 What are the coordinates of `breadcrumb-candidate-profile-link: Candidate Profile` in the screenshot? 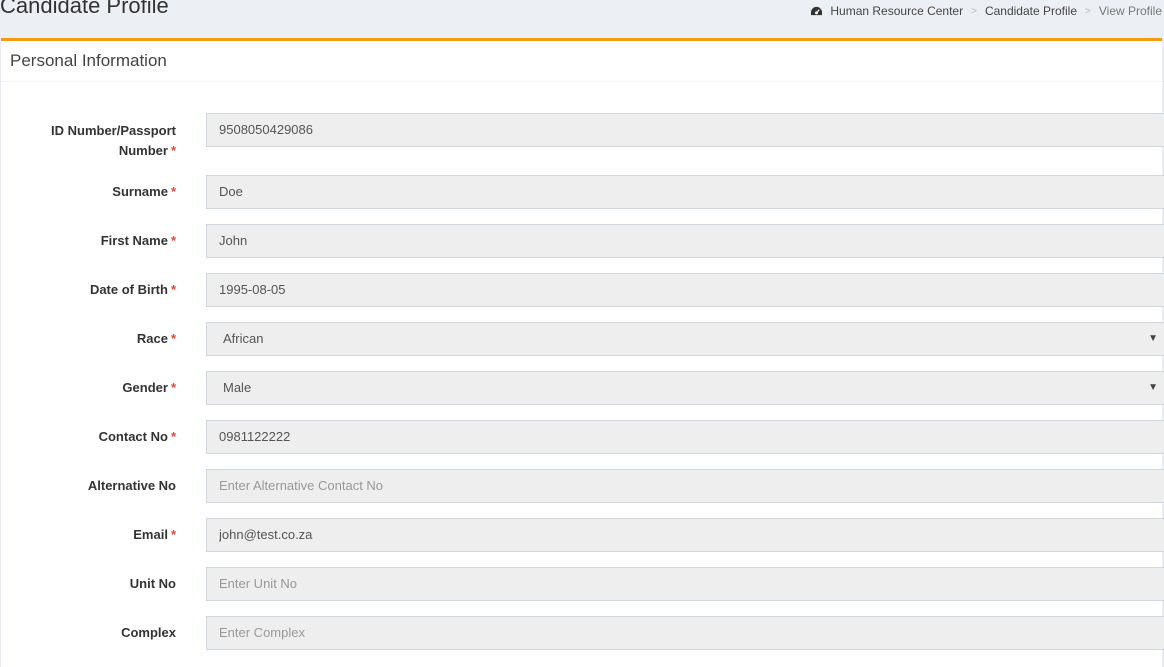 It's located at (1031, 11).